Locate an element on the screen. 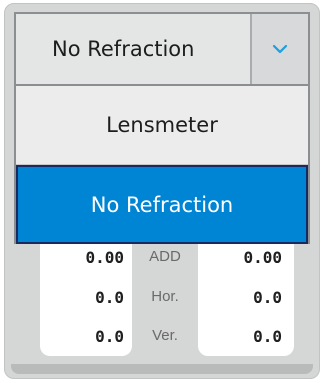 The width and height of the screenshot is (323, 383). right-add-value: 0.00 is located at coordinates (262, 257).